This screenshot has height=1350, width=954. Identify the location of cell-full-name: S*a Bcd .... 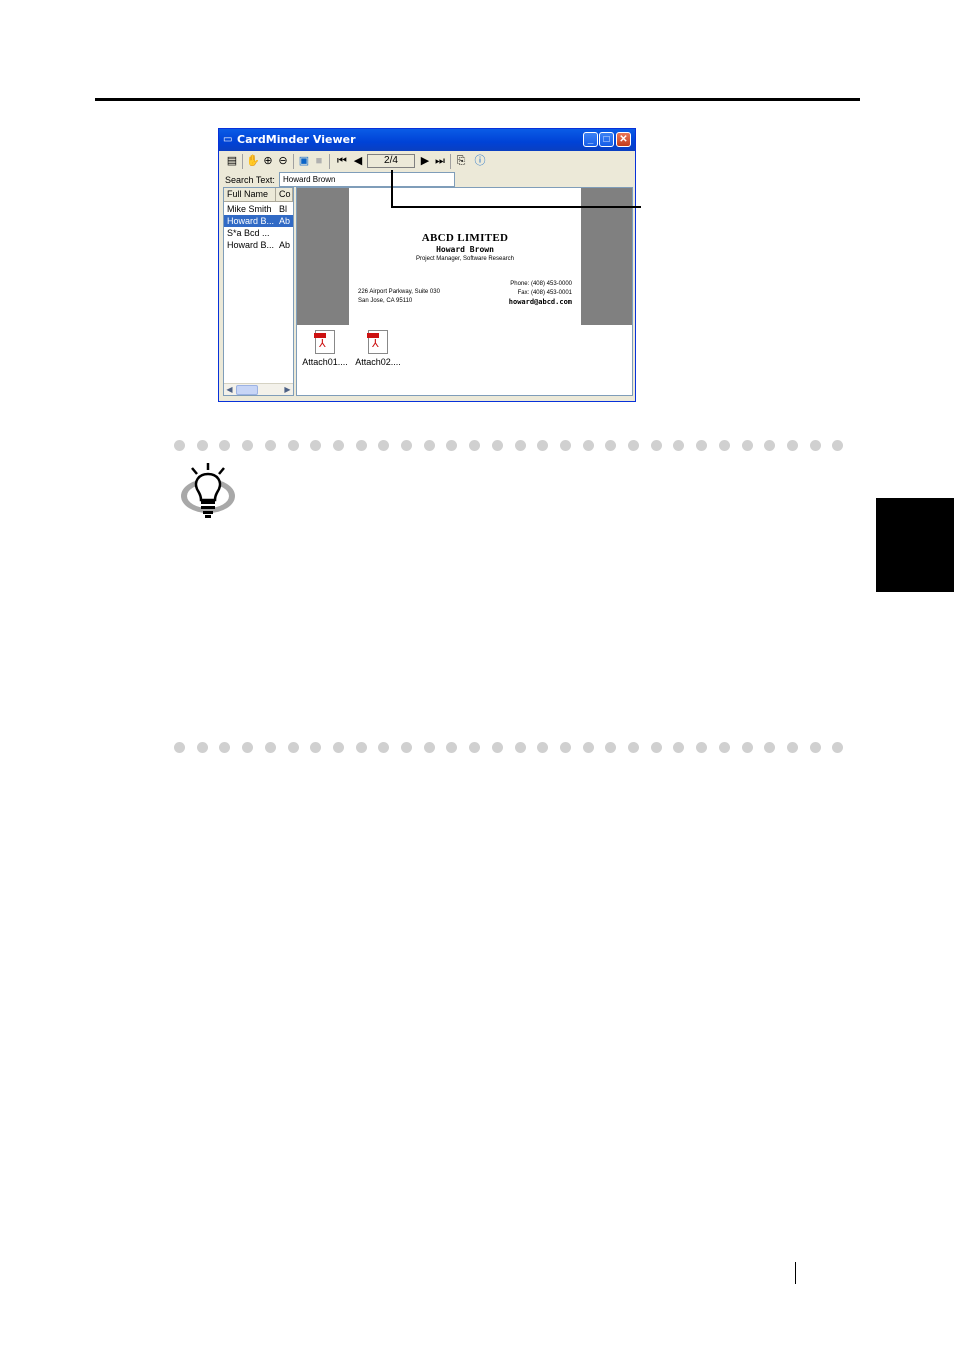
(248, 233).